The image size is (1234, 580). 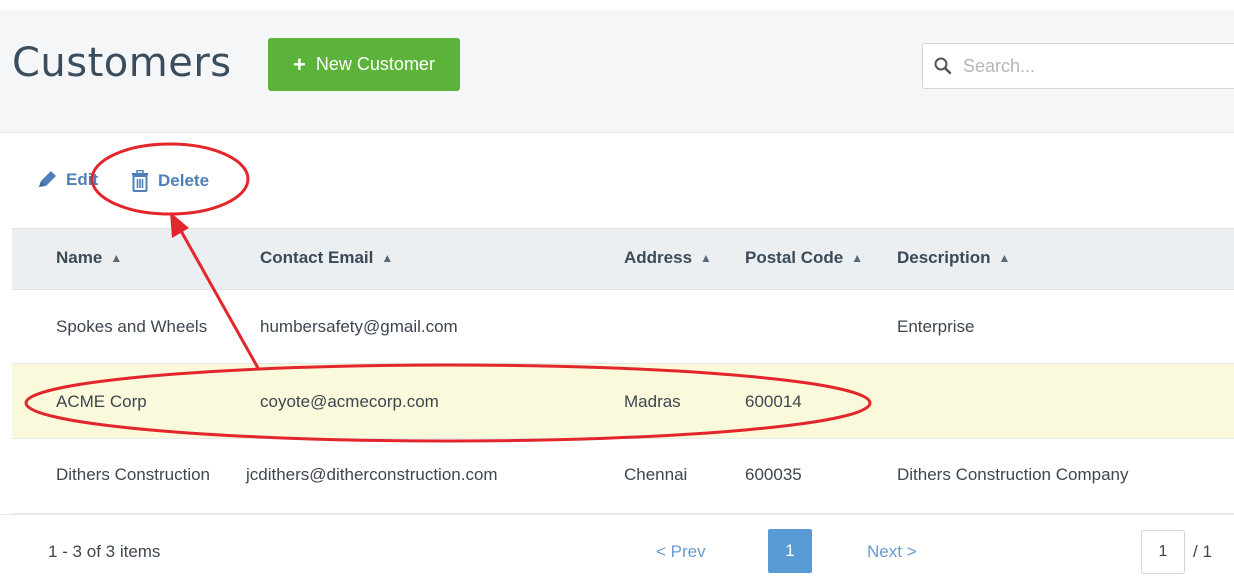 I want to click on cell-address: Chennai, so click(x=656, y=474).